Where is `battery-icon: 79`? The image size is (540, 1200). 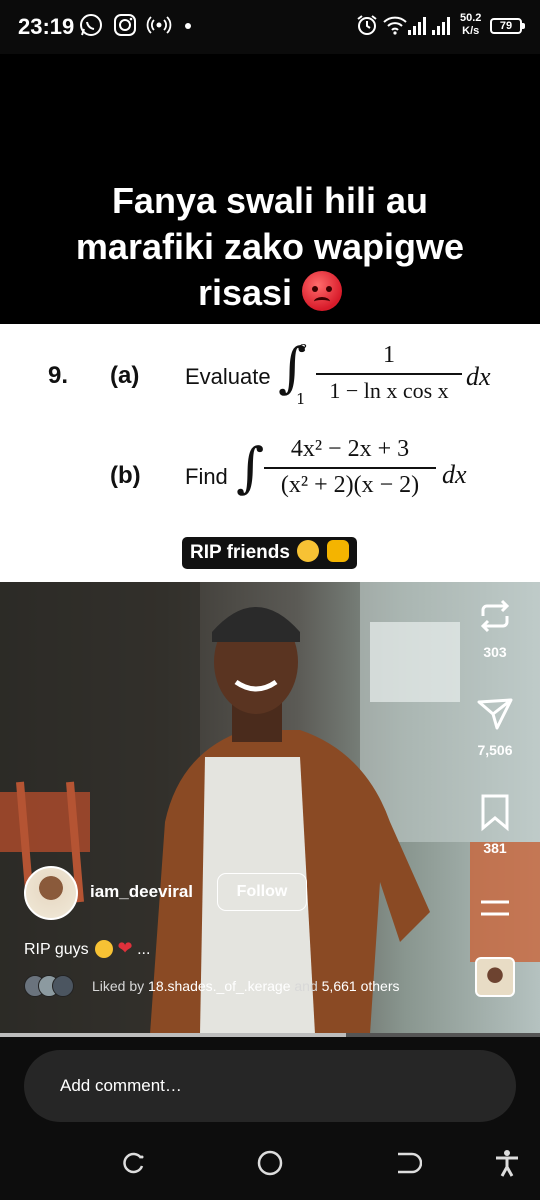
battery-icon: 79 is located at coordinates (507, 26).